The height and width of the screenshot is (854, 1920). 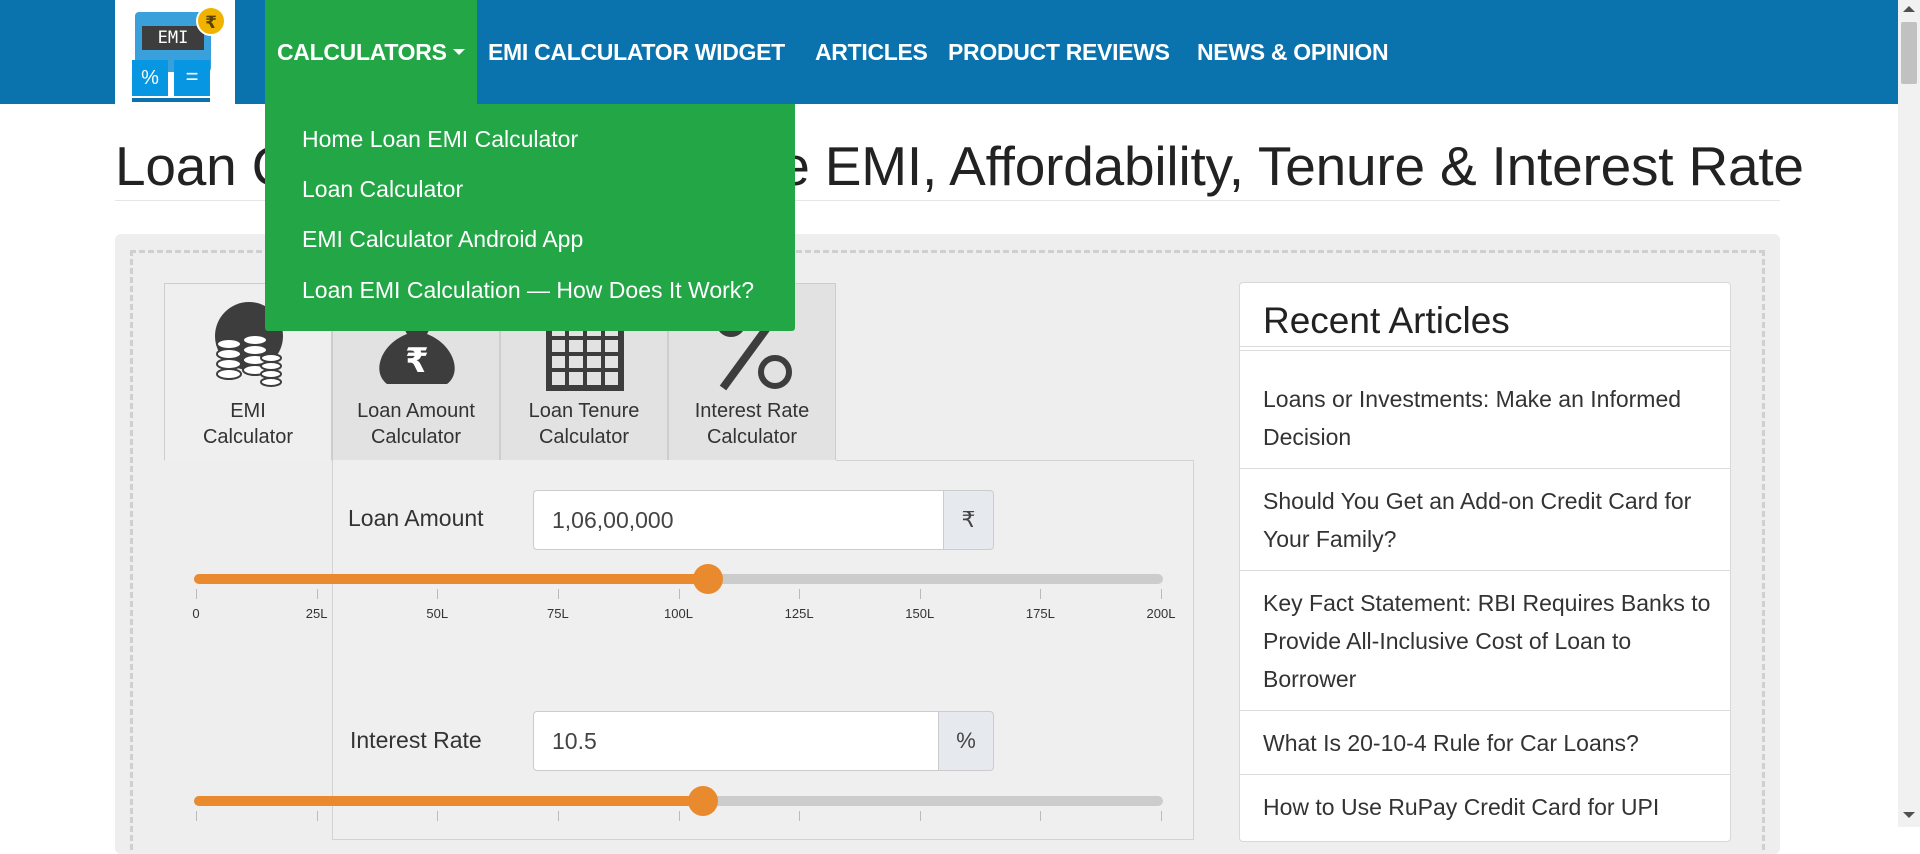 I want to click on recent-articles-heading: Recent Articles, so click(x=1386, y=320).